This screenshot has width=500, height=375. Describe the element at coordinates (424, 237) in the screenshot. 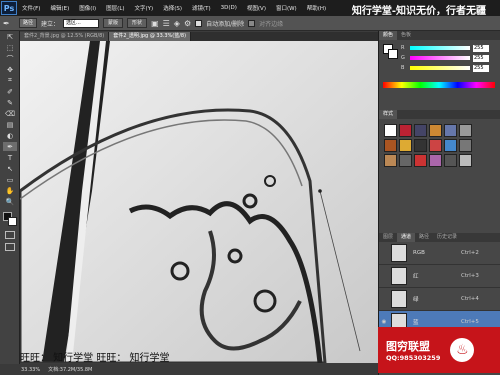

I see `tab-paths: 路径` at that location.